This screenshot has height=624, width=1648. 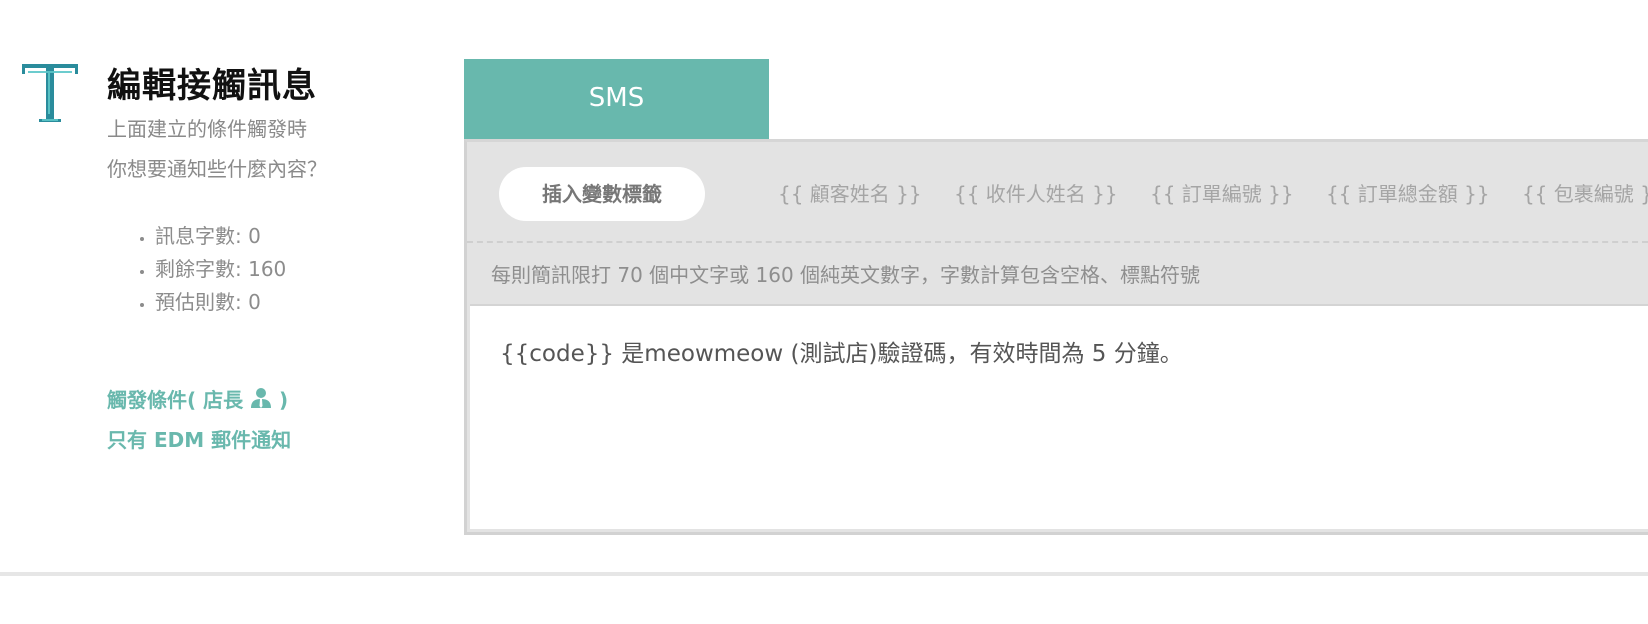 What do you see at coordinates (616, 99) in the screenshot?
I see `tab-sms: SMS` at bounding box center [616, 99].